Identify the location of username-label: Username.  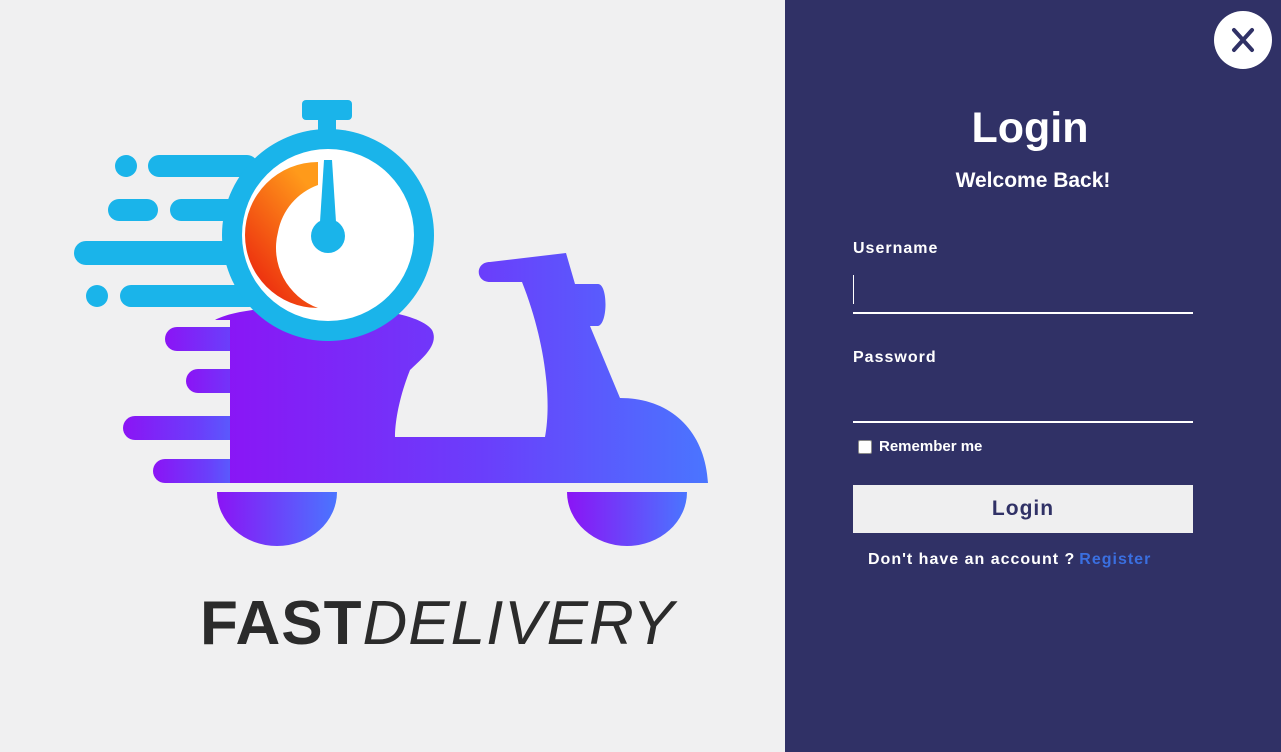
(896, 248).